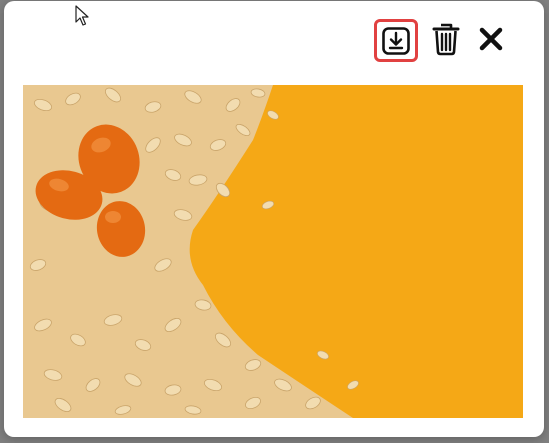 This screenshot has width=549, height=443. I want to click on download-button, so click(396, 40).